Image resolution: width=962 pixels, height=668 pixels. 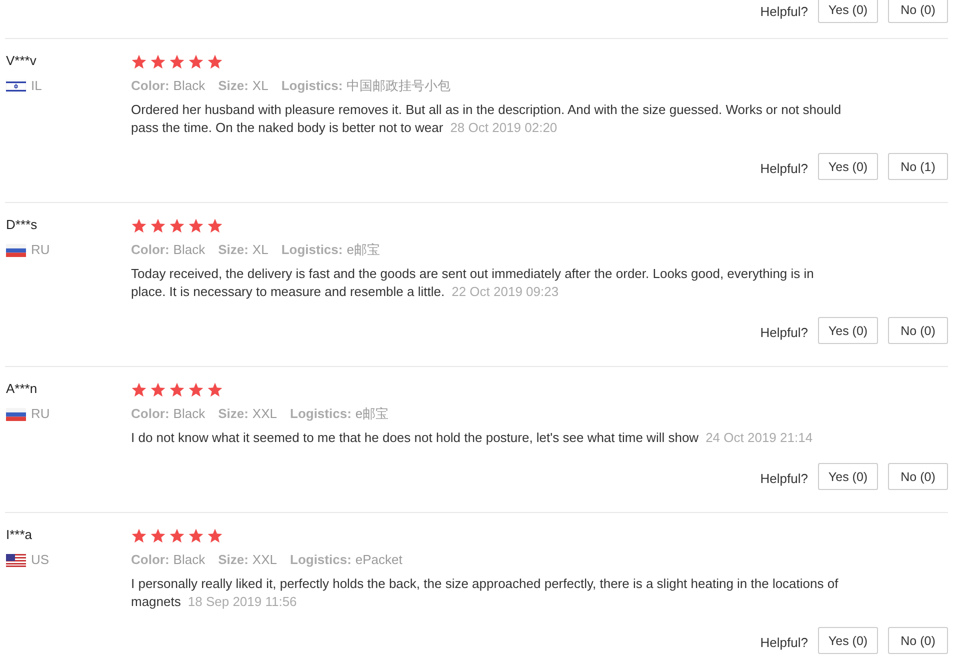 I want to click on buyer-name: V***v, so click(x=22, y=61).